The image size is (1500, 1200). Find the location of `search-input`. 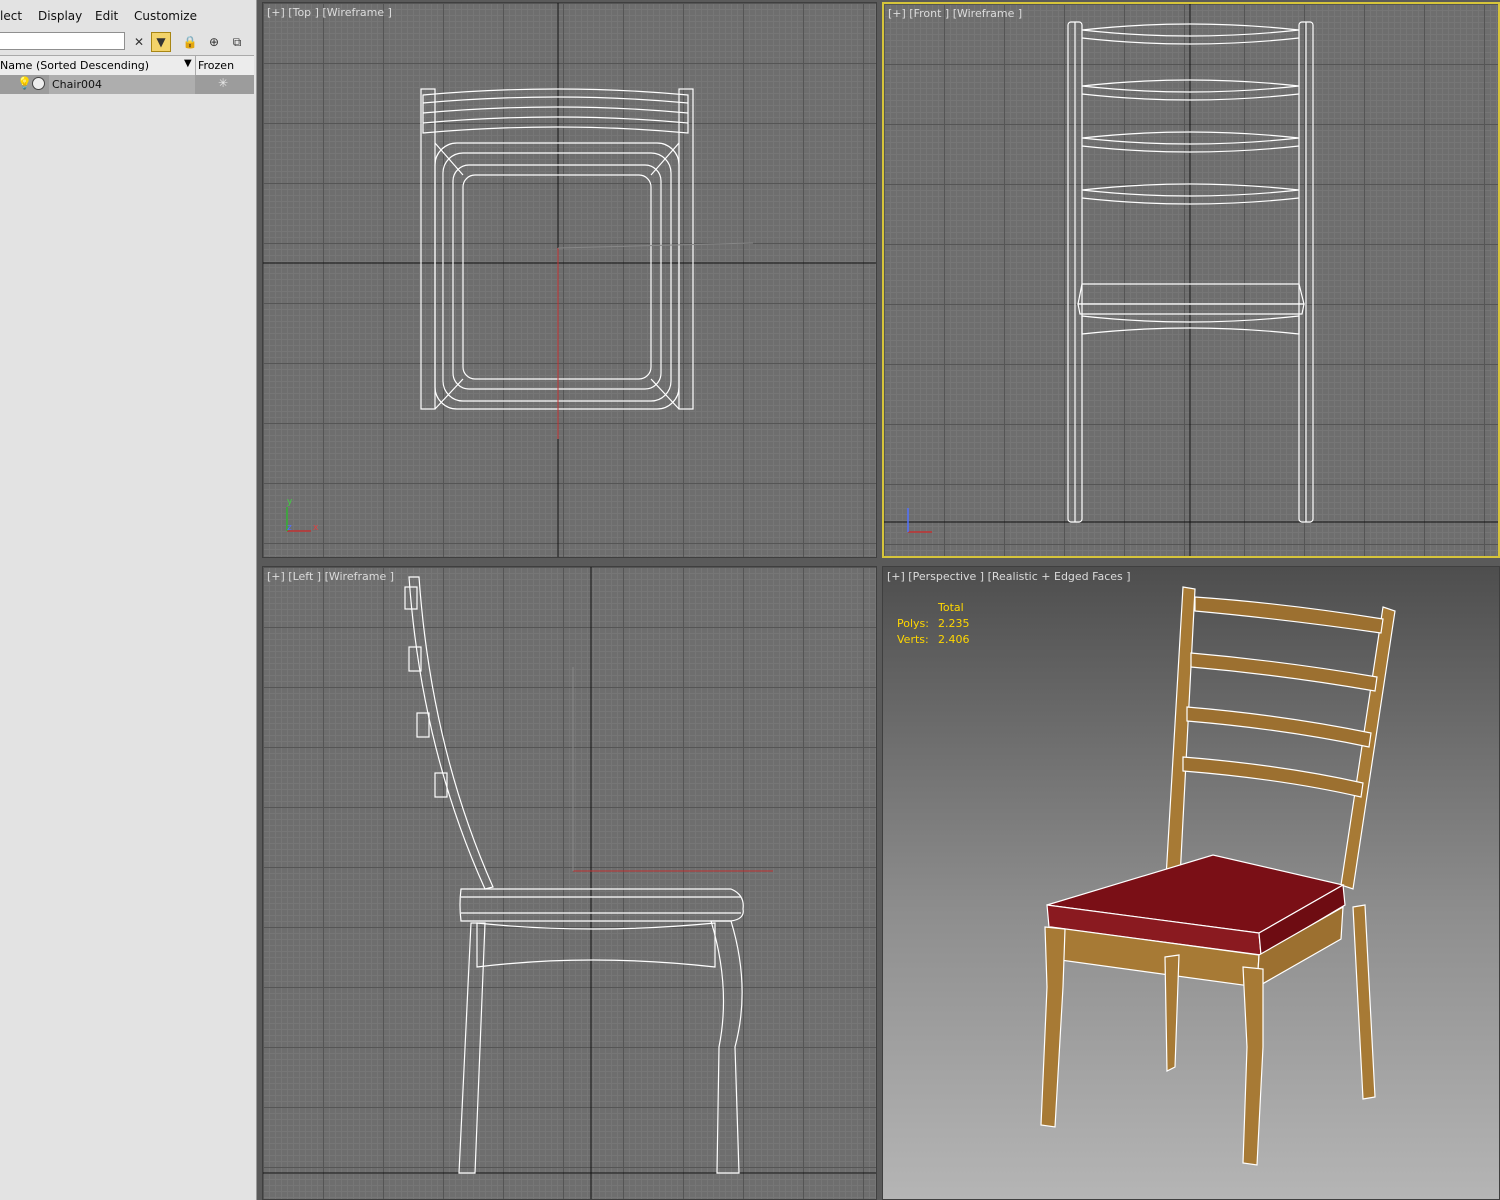

search-input is located at coordinates (62, 41).